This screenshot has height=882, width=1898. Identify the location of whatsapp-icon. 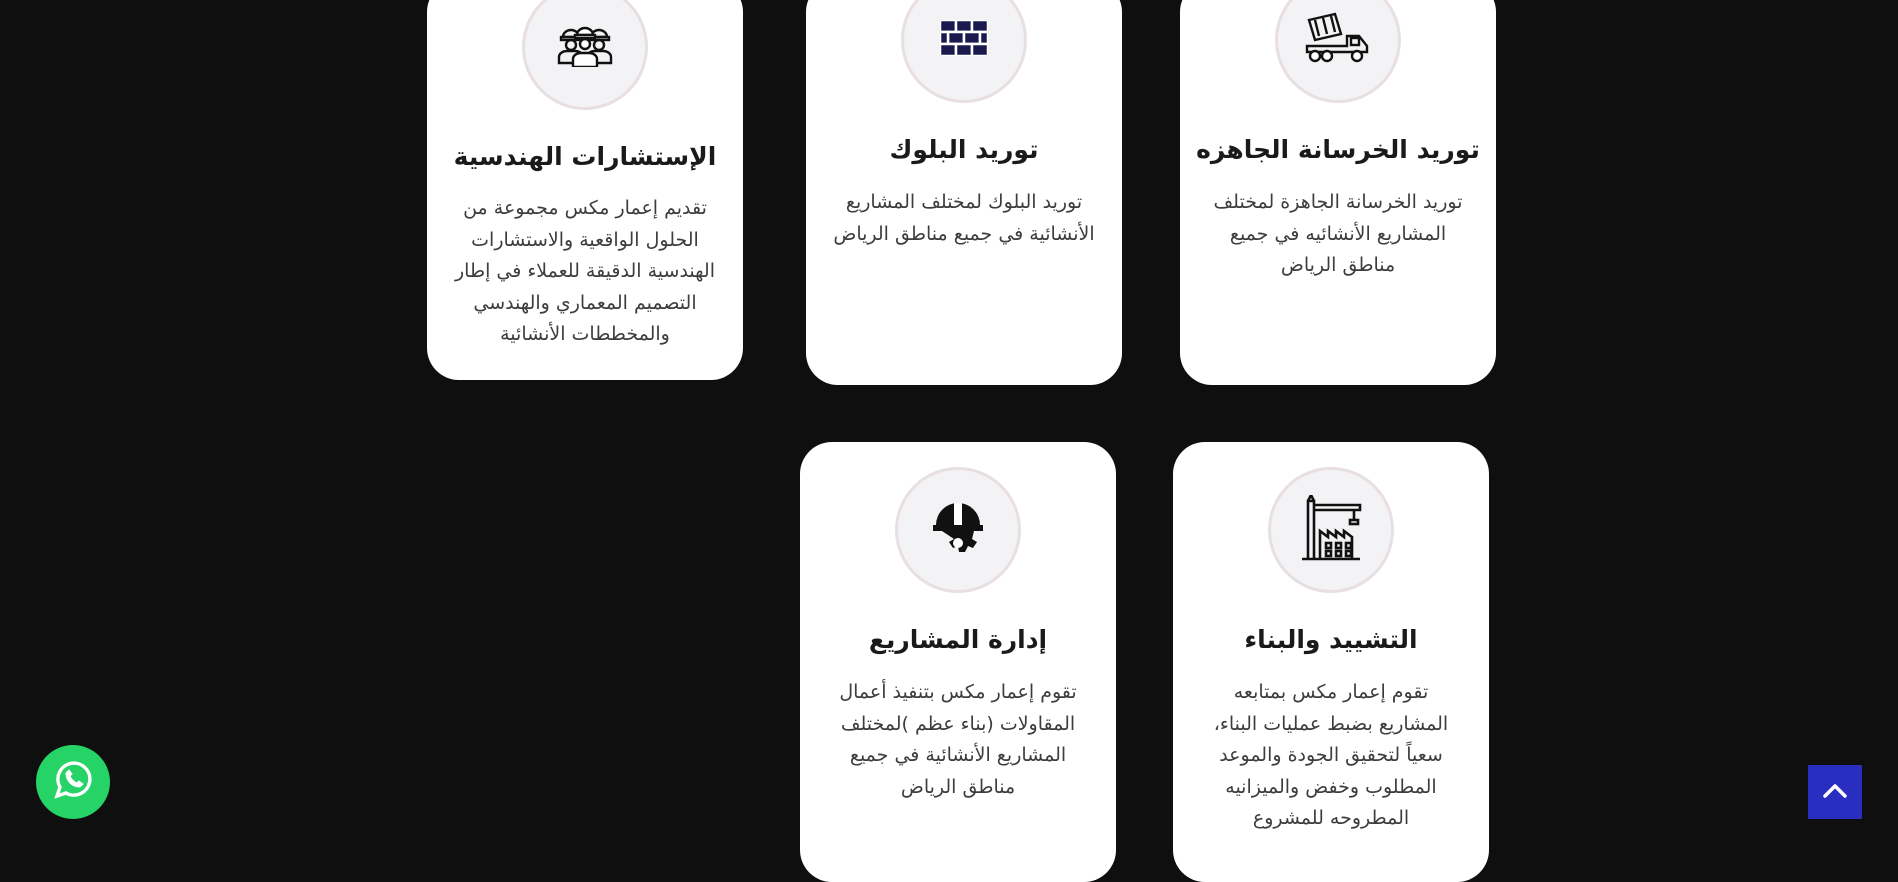
(73, 782).